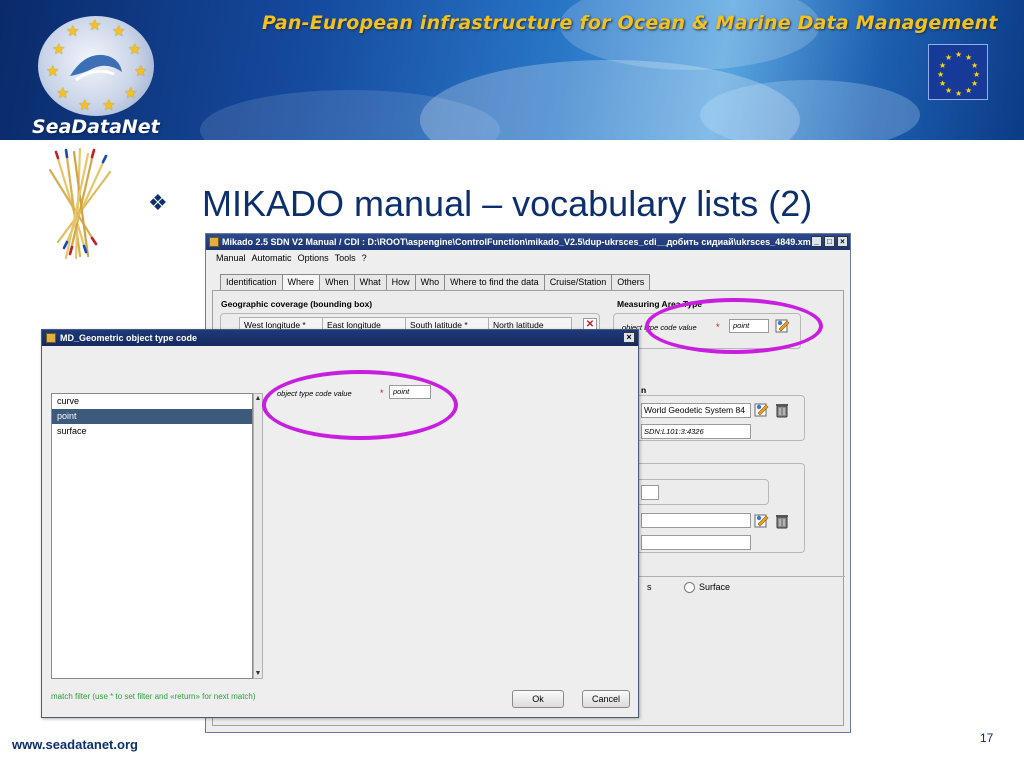 This screenshot has width=1024, height=768. I want to click on dialog-titlebar: MD_Geometric object type code ×, so click(340, 338).